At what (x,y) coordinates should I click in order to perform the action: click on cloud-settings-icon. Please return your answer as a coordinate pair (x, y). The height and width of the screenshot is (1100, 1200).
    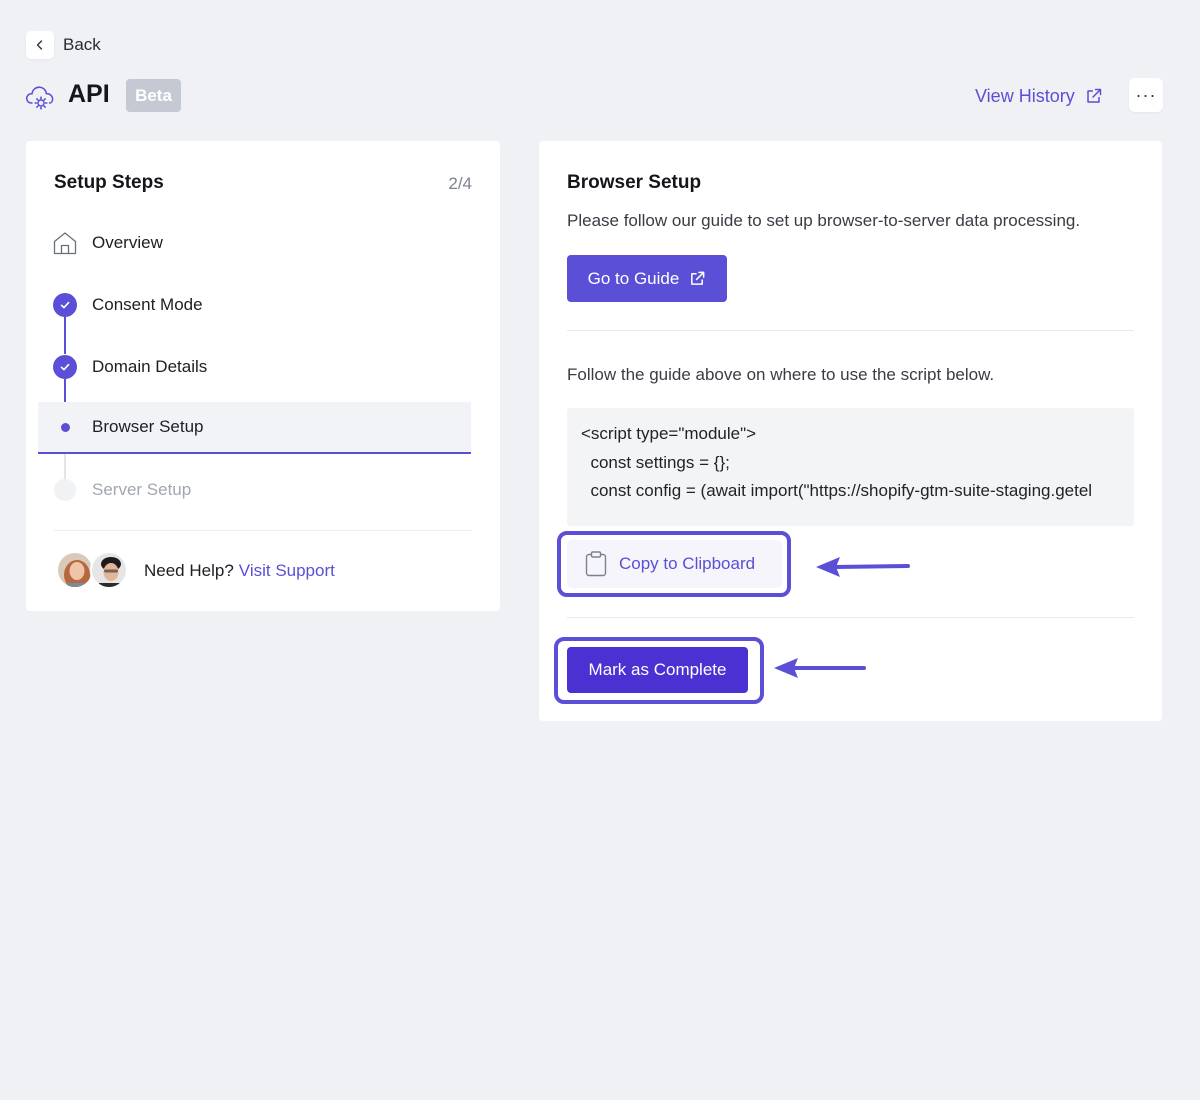
    Looking at the image, I should click on (39, 98).